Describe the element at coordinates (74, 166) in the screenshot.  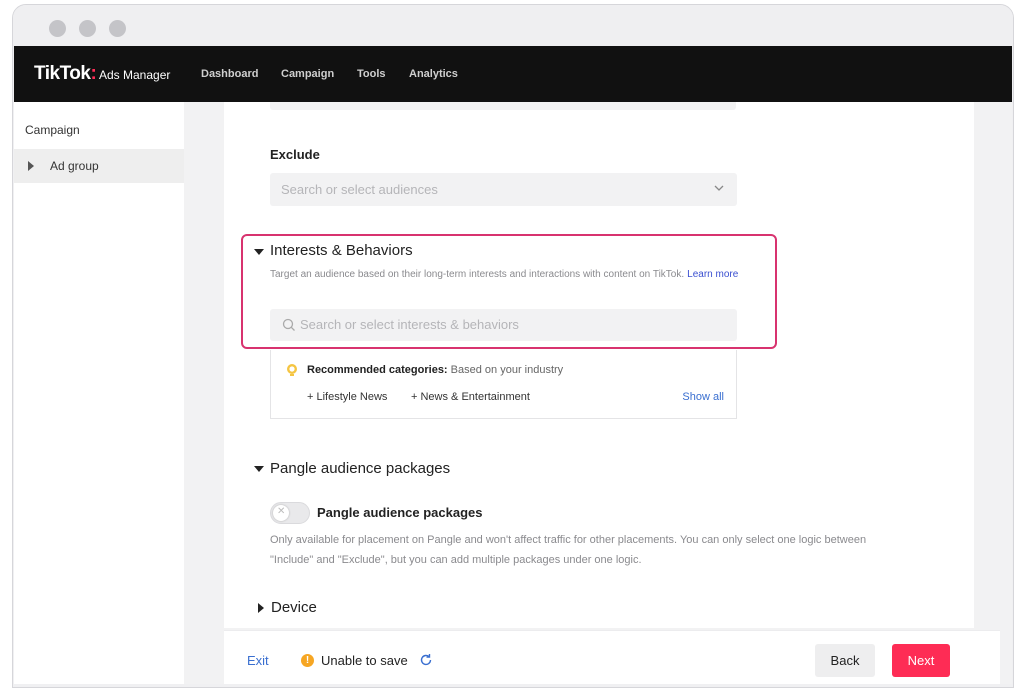
I see `sidebar-item-label: Ad group` at that location.